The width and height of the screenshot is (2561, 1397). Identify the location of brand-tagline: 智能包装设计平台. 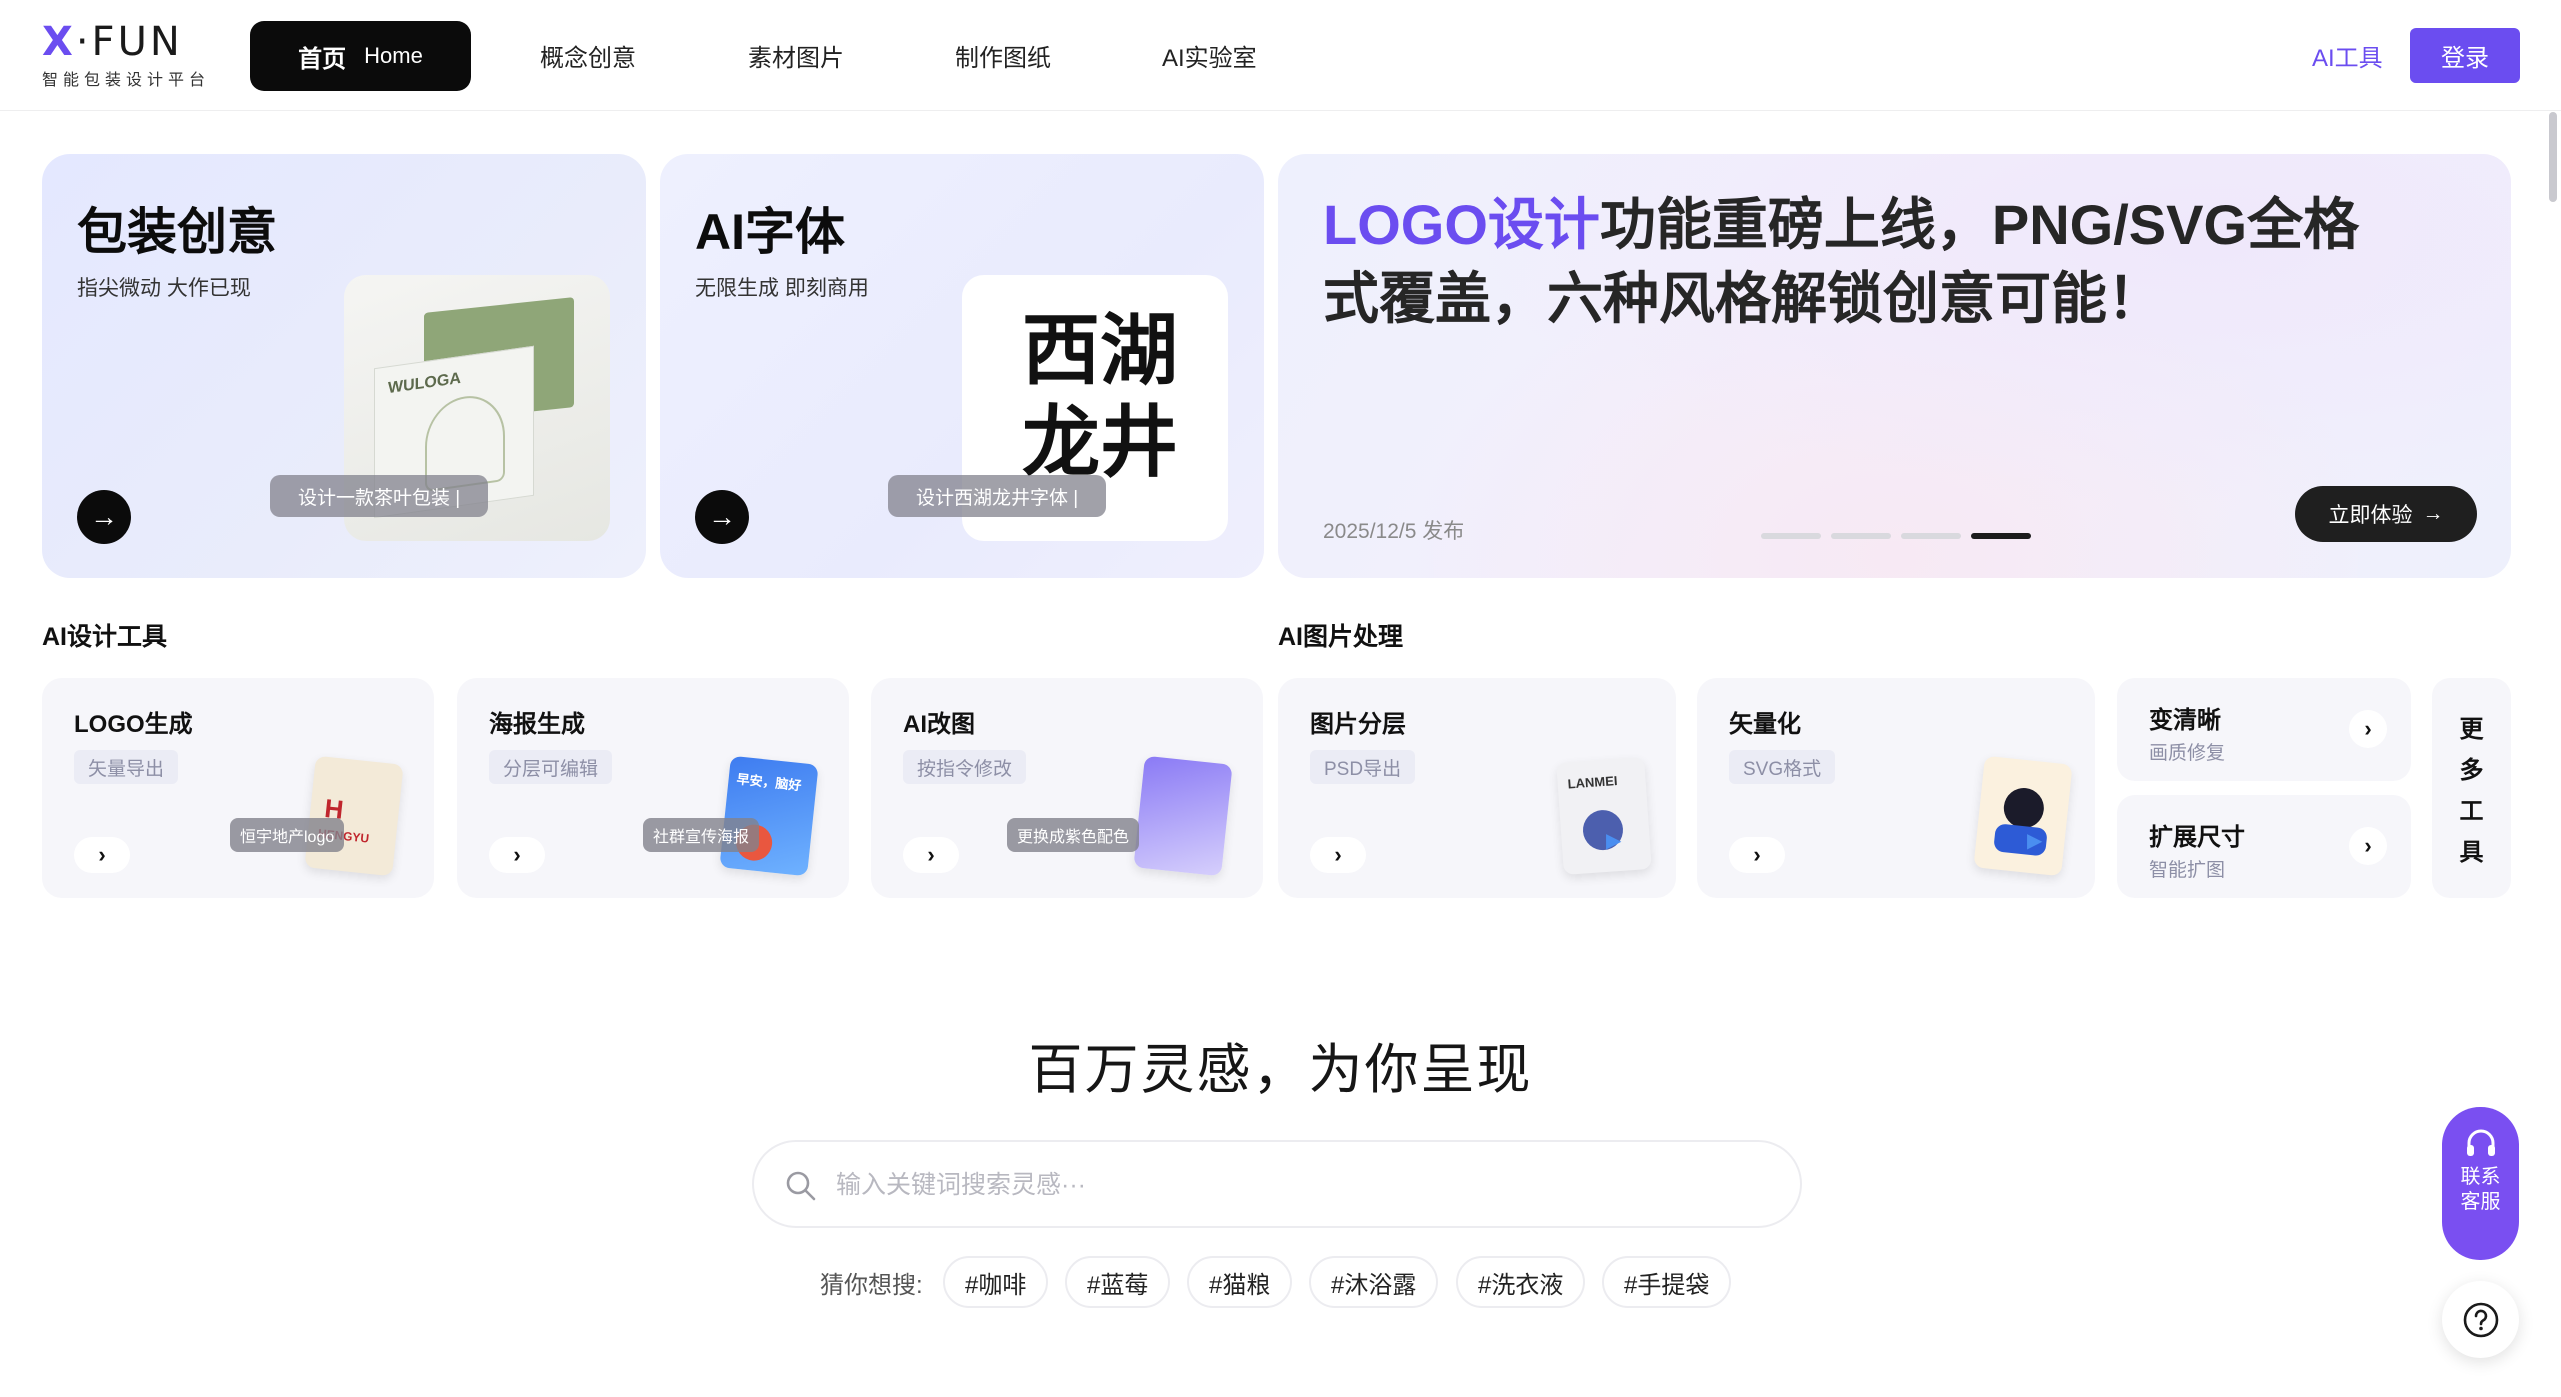
(126, 80).